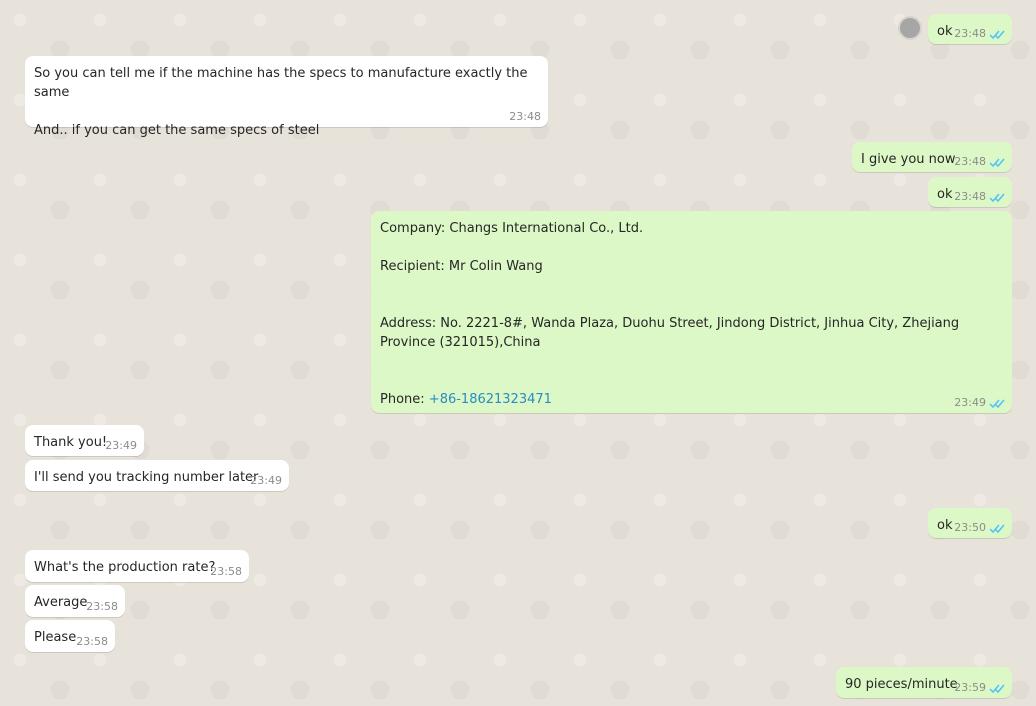  Describe the element at coordinates (691, 399) in the screenshot. I see `phone-line: Phone: +86-18621323471` at that location.